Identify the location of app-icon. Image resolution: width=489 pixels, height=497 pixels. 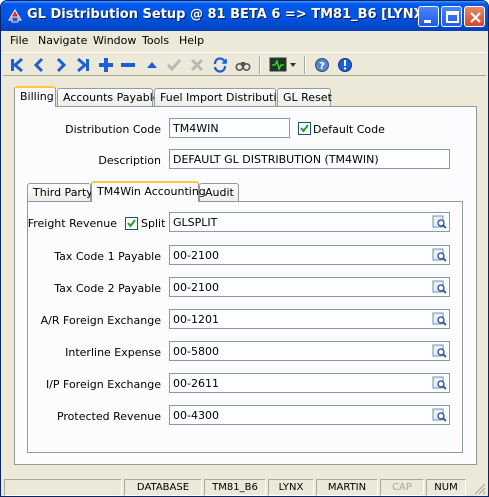
(15, 16).